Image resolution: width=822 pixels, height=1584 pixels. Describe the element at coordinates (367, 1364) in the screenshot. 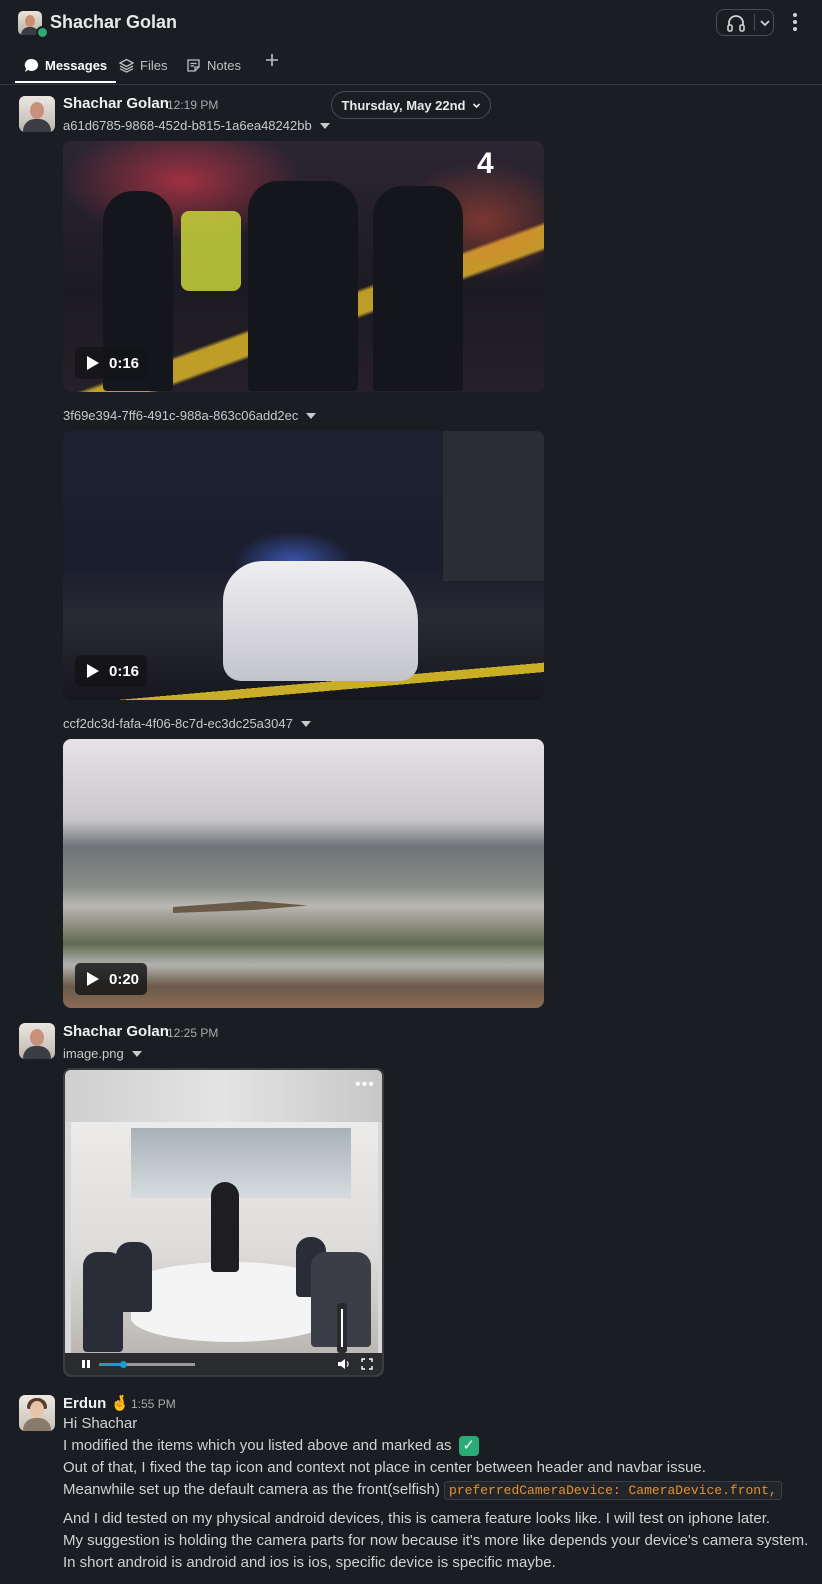

I see `fullscreen-icon` at that location.